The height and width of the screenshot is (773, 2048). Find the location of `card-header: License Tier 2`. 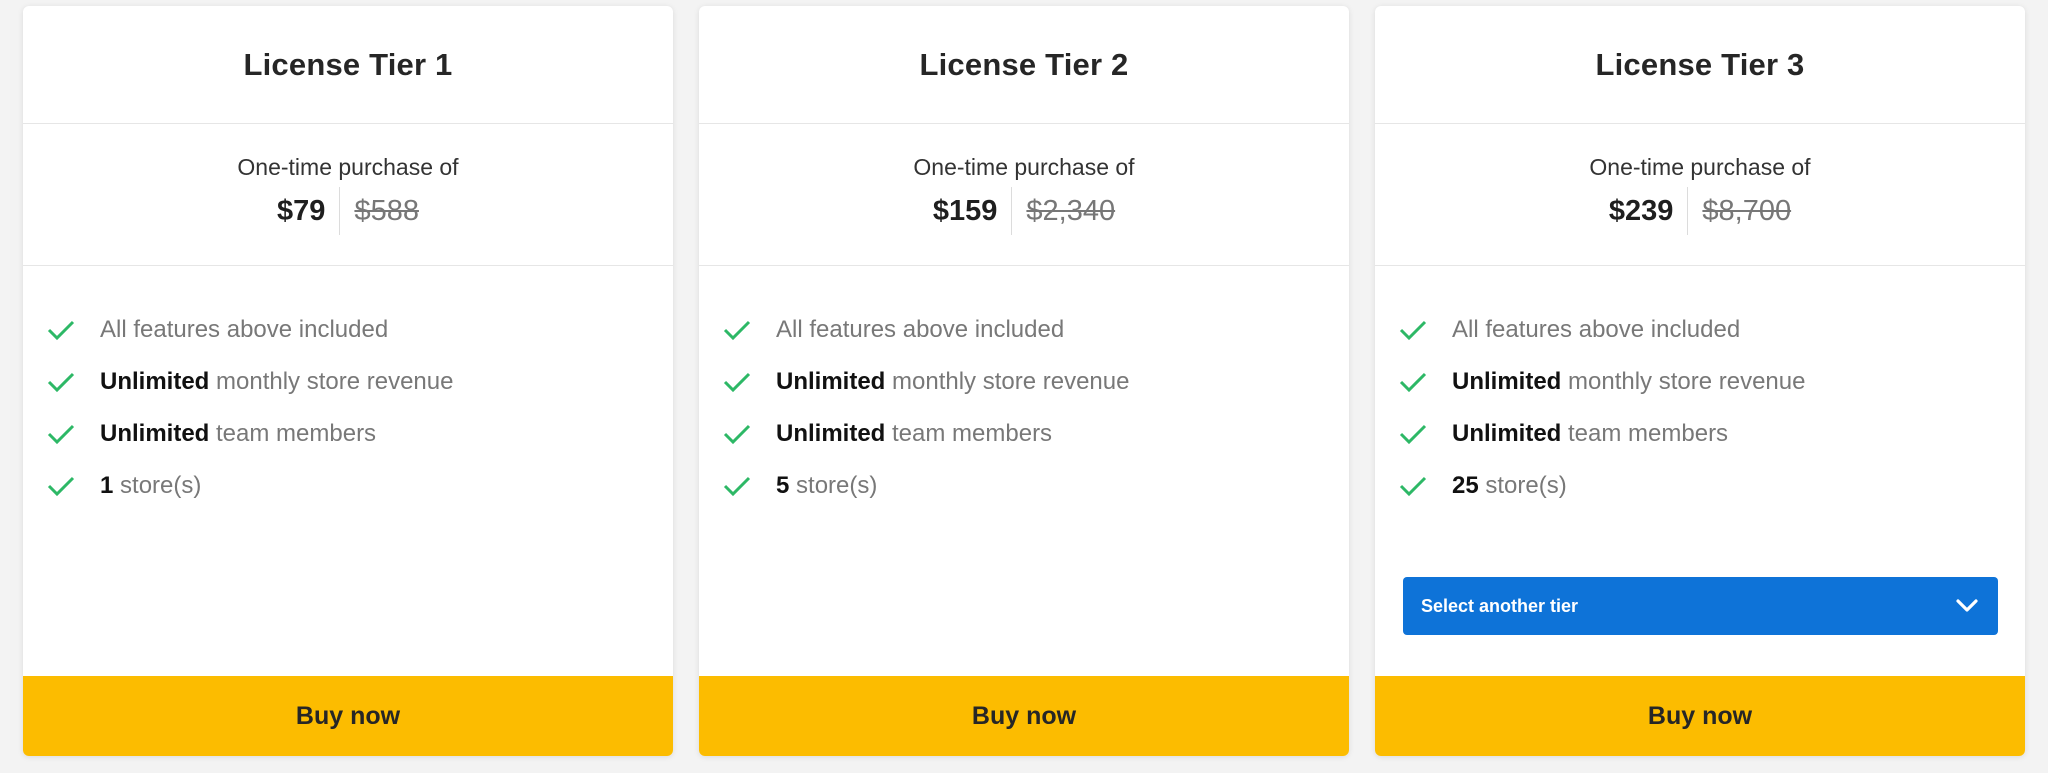

card-header: License Tier 2 is located at coordinates (1024, 65).